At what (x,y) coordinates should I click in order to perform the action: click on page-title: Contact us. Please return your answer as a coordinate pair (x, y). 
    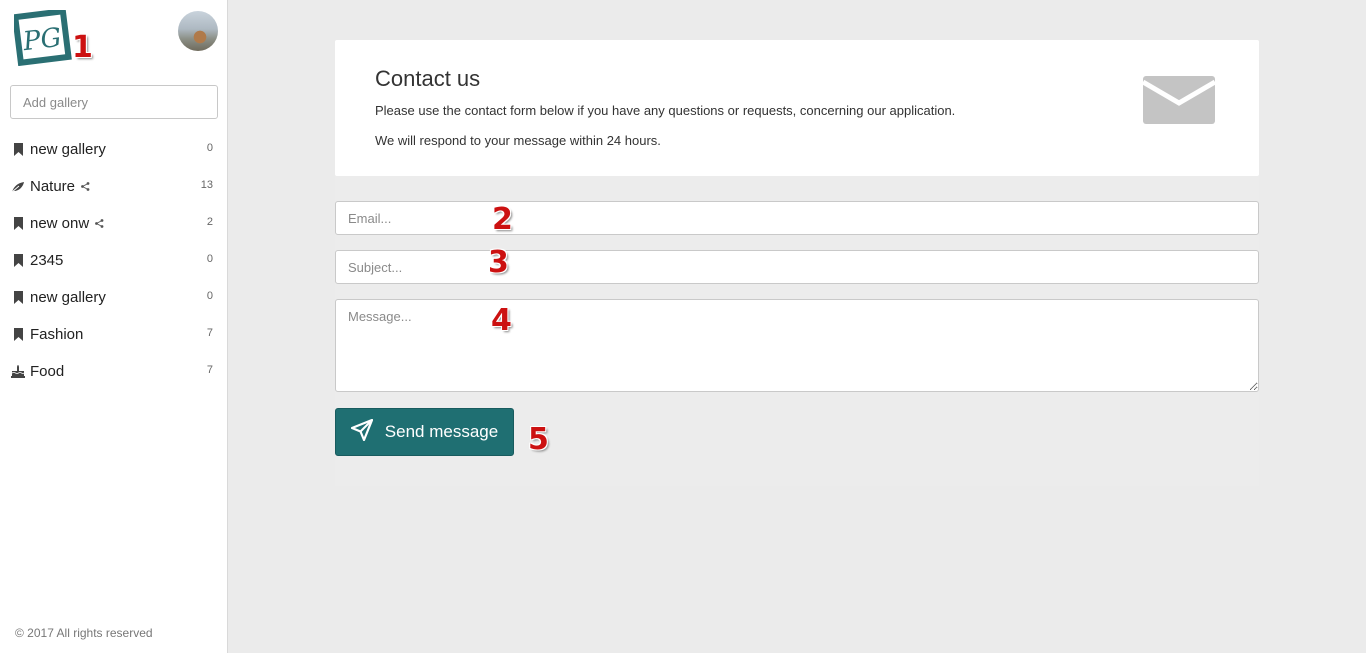
    Looking at the image, I should click on (428, 78).